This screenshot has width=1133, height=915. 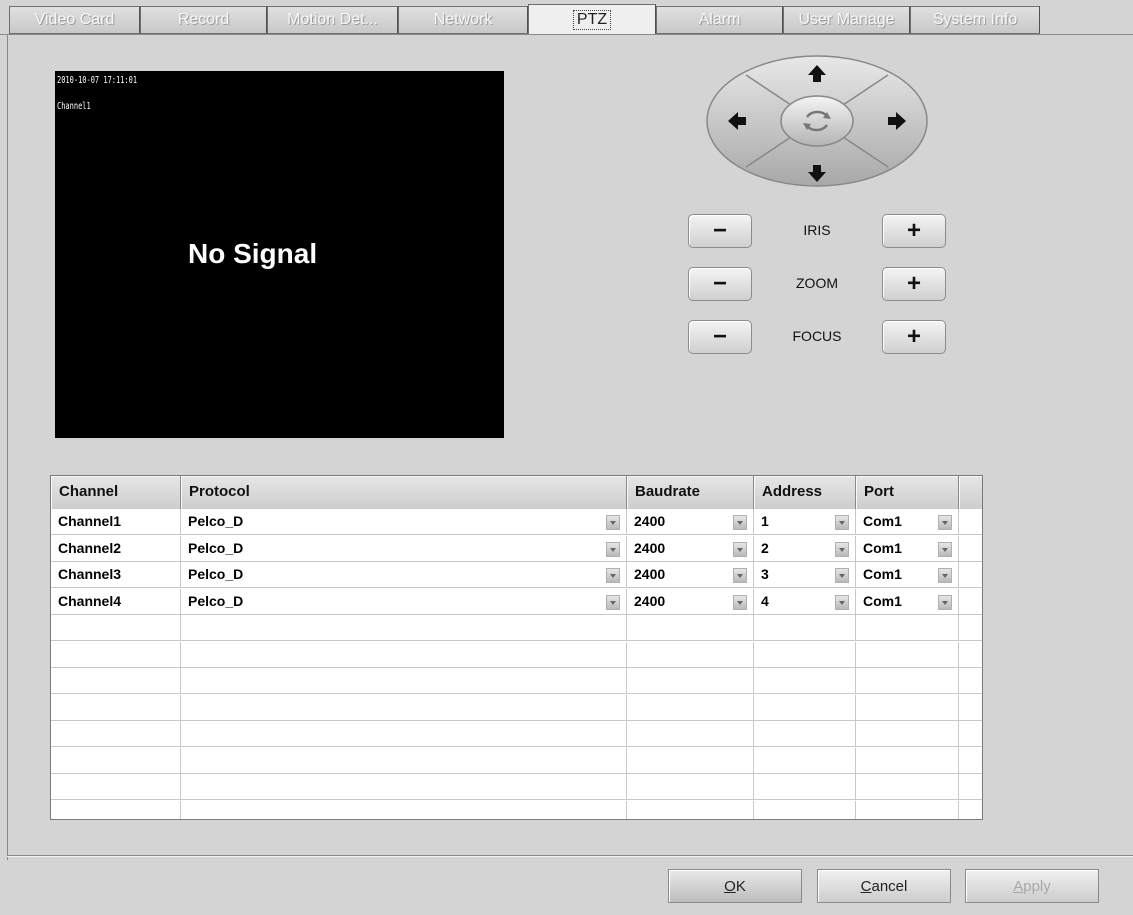 I want to click on frame-left-border, so click(x=7, y=447).